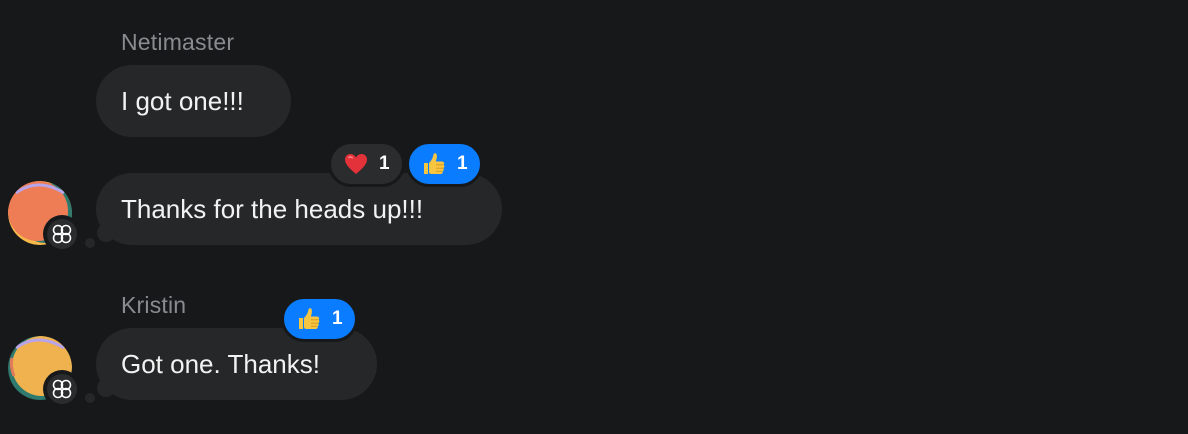 Image resolution: width=1188 pixels, height=434 pixels. What do you see at coordinates (356, 164) in the screenshot?
I see `heart-emoji` at bounding box center [356, 164].